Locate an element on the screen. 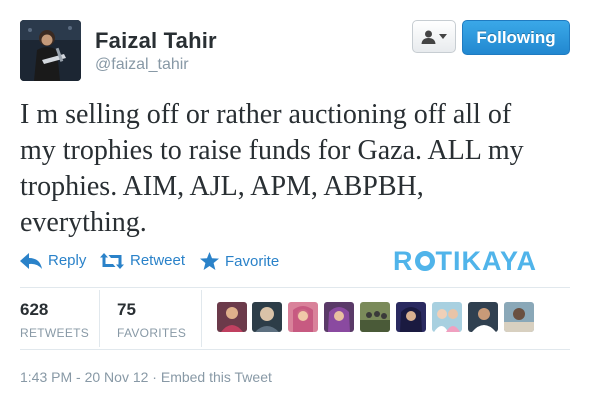 This screenshot has width=590, height=403. favorite-button: Favorite is located at coordinates (239, 261).